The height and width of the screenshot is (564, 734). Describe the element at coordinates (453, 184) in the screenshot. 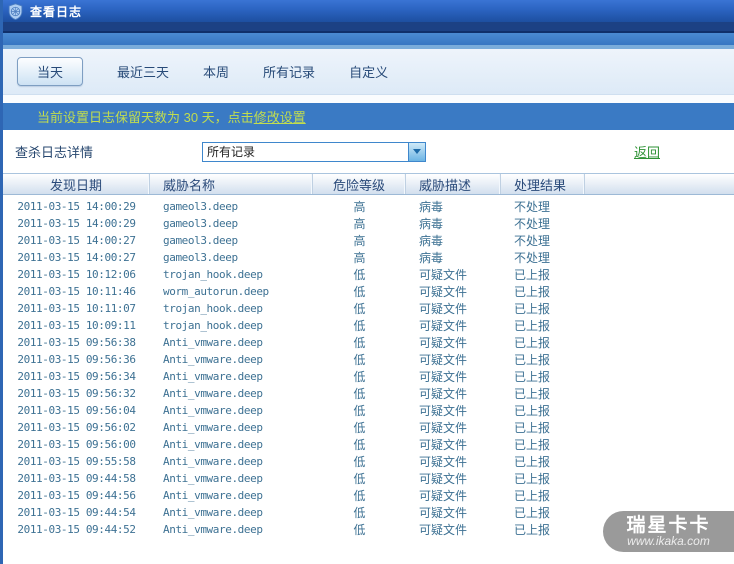

I see `column-header-desc: 威胁描述` at that location.